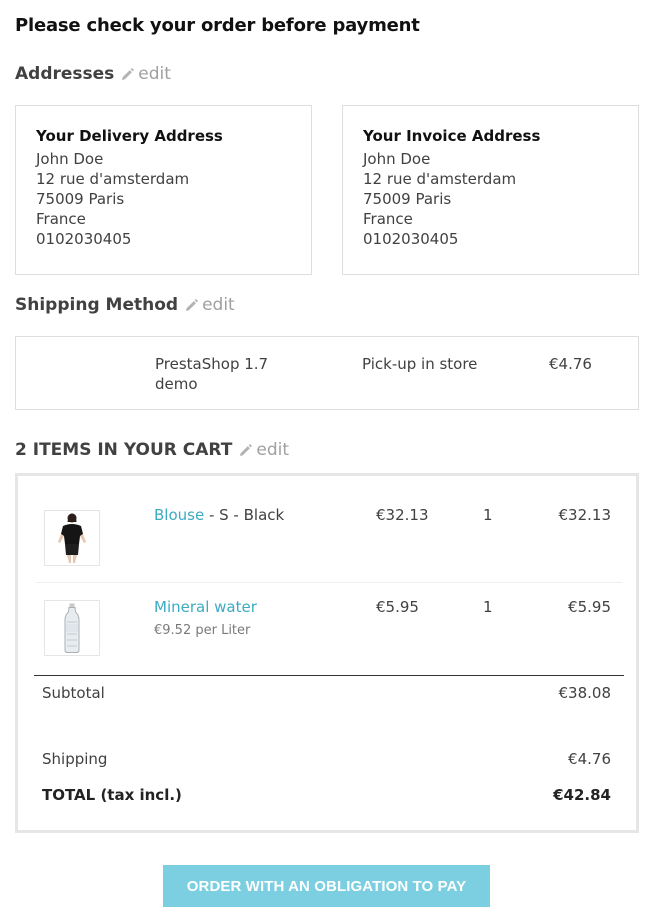 The height and width of the screenshot is (919, 657). Describe the element at coordinates (217, 25) in the screenshot. I see `page-title: Please check your order before payment` at that location.